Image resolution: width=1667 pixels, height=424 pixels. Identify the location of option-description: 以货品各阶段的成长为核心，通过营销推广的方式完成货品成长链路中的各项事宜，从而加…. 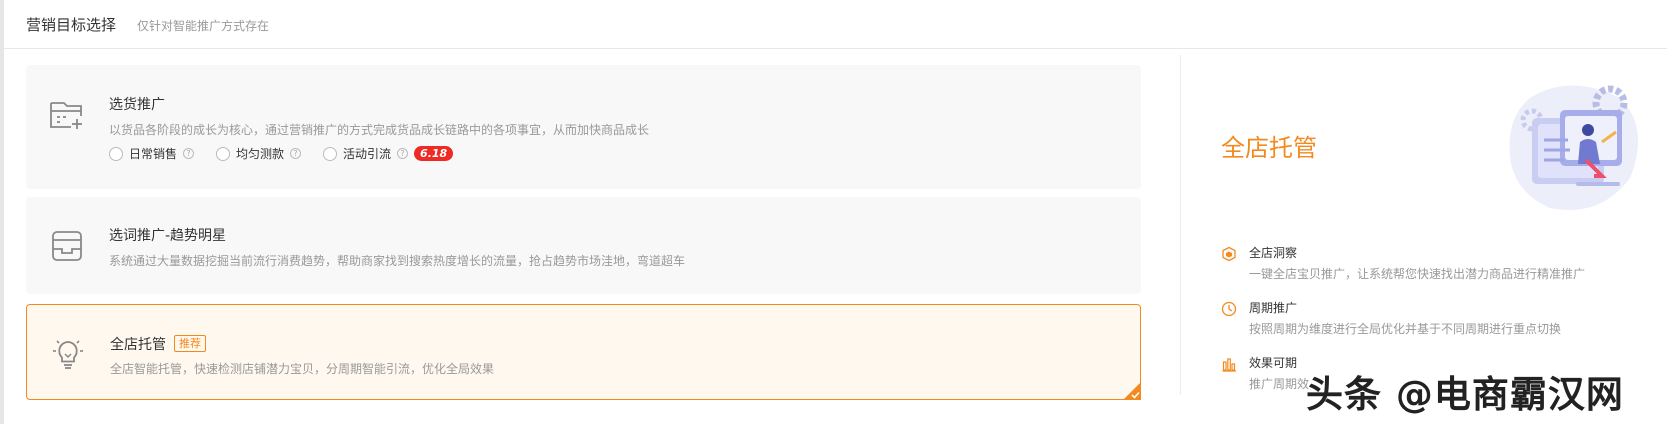
(379, 130).